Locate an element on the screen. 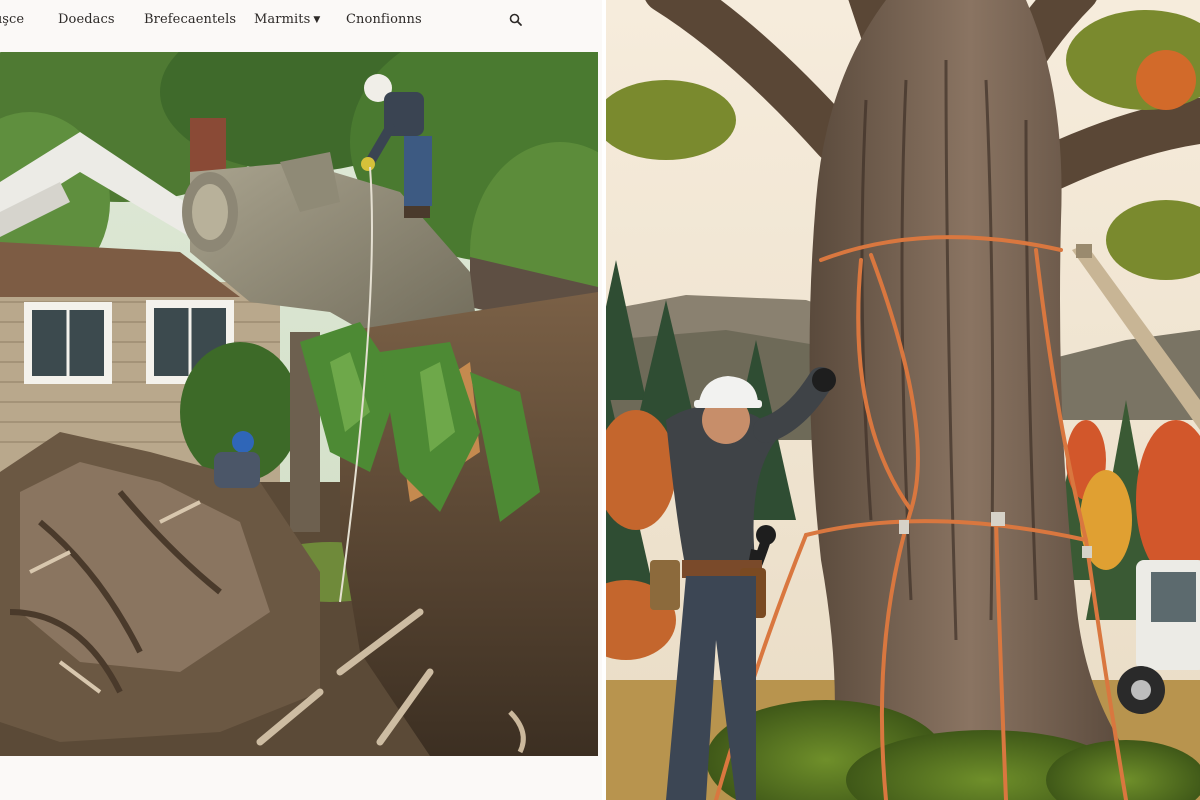 This screenshot has width=1200, height=800. nav-item-doedacs: Doedacs is located at coordinates (86, 19).